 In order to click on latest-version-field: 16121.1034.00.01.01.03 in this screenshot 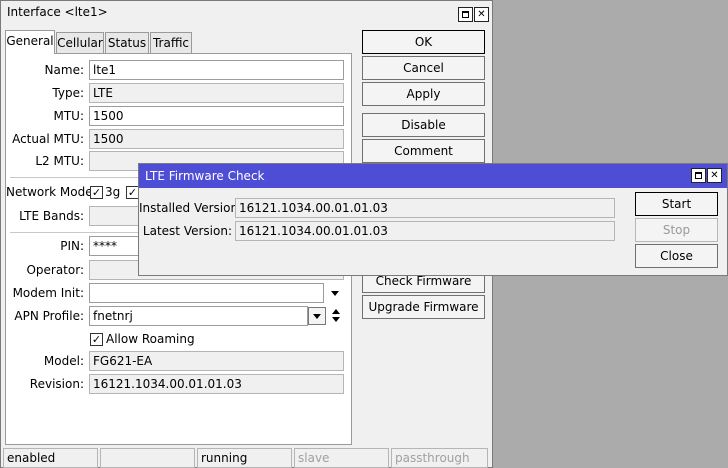, I will do `click(425, 231)`.